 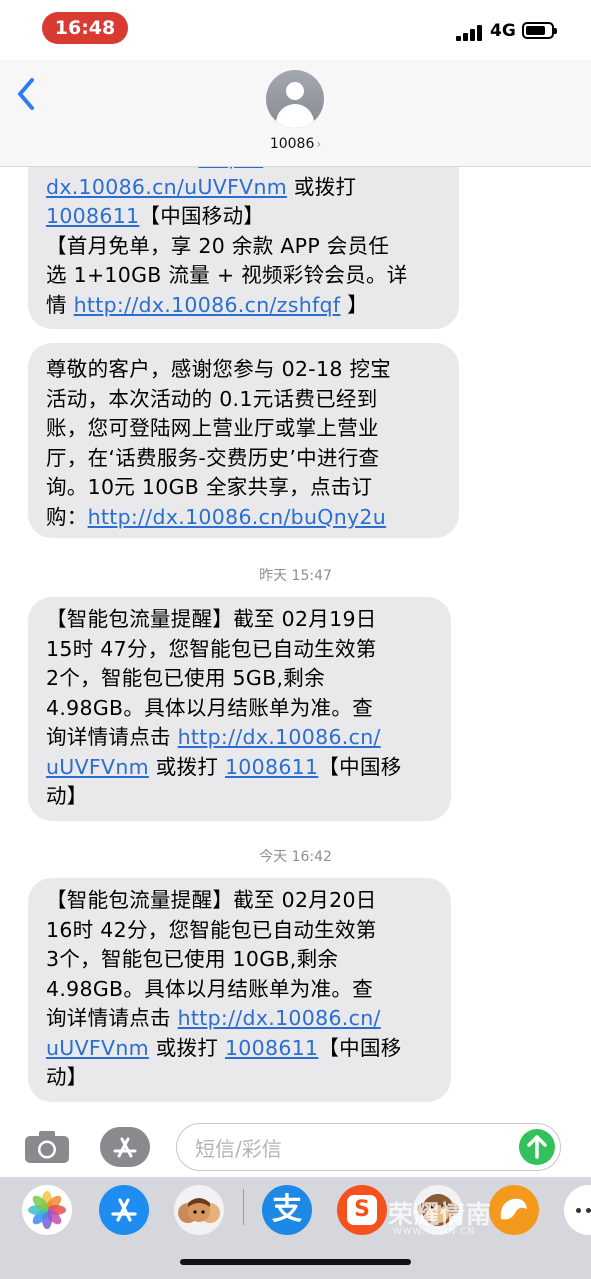 I want to click on message-line: uUVFVnm 或拨打 1008611【中国移, so click(x=240, y=1049).